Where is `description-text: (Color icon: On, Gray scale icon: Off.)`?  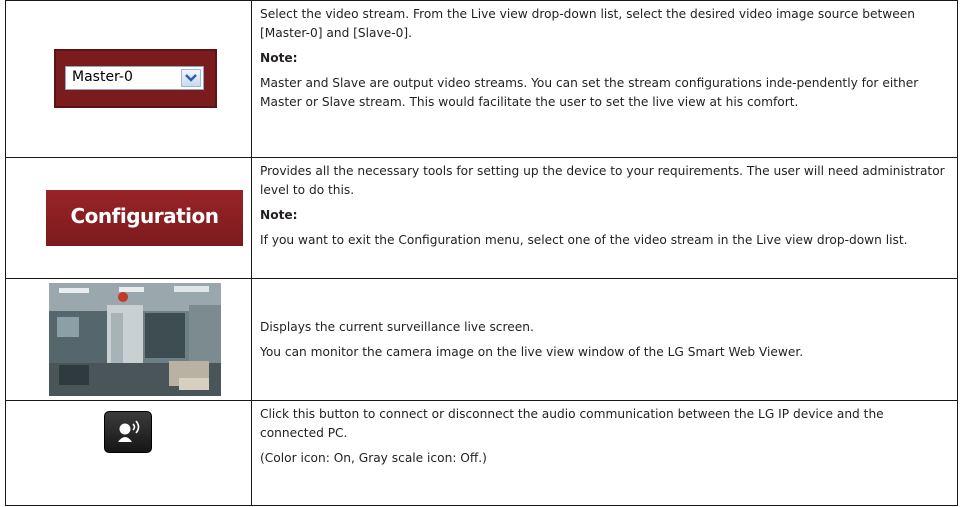
description-text: (Color icon: On, Gray scale icon: Off.) is located at coordinates (373, 458).